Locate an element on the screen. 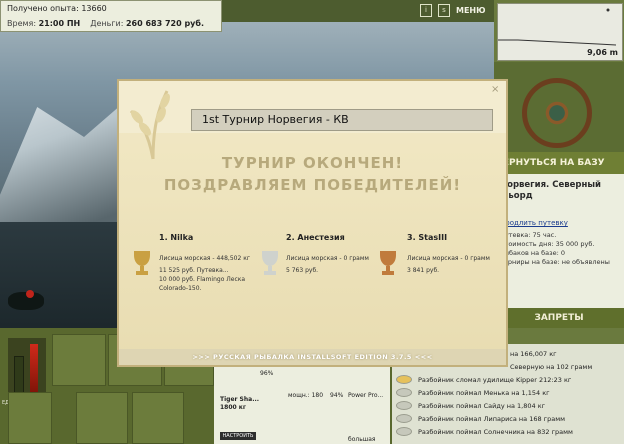  winner-prize-extra: 10 000 руб. Flamingo Леска is located at coordinates (202, 279).